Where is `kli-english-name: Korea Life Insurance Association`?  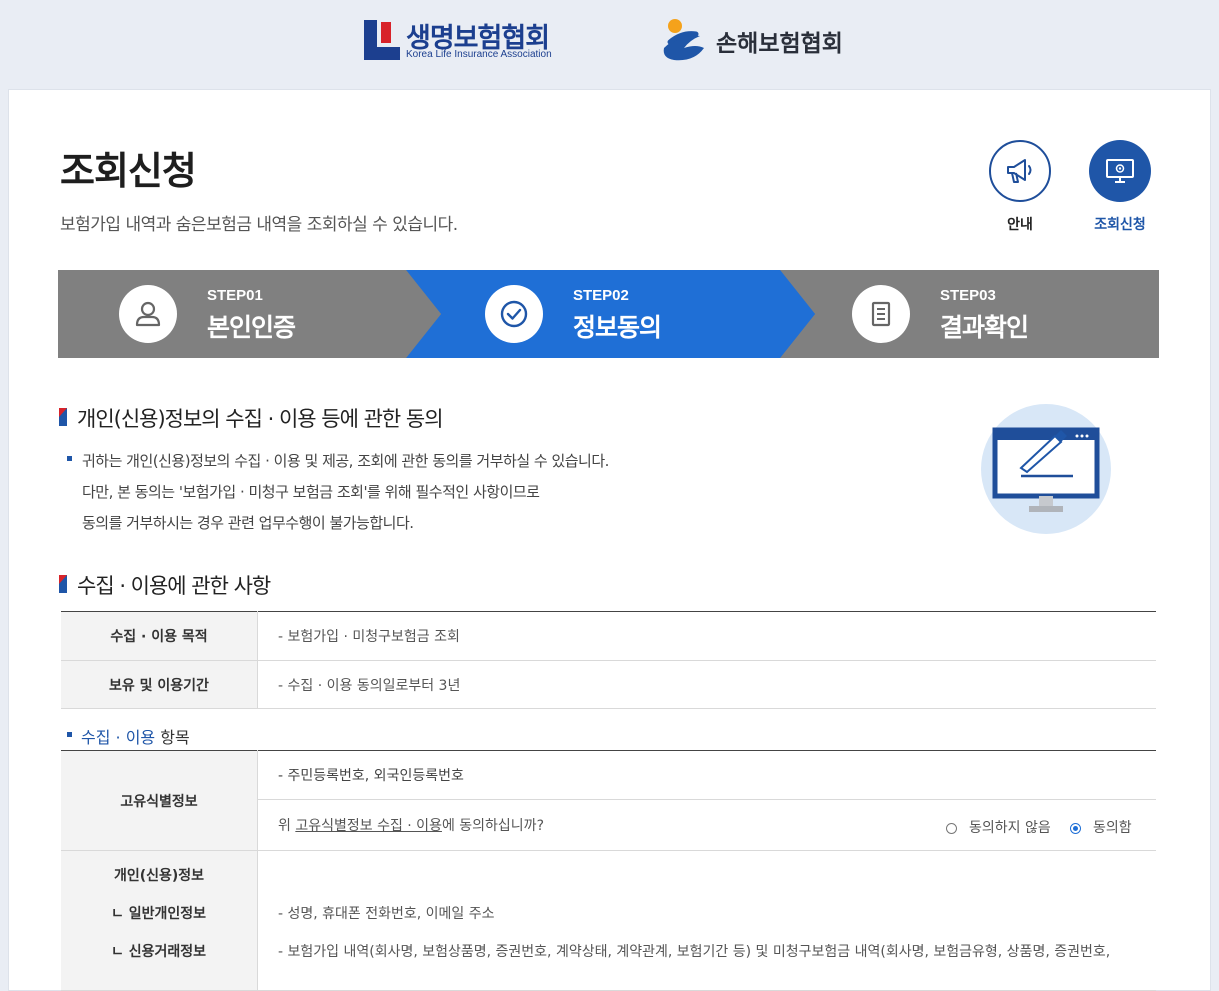 kli-english-name: Korea Life Insurance Association is located at coordinates (479, 54).